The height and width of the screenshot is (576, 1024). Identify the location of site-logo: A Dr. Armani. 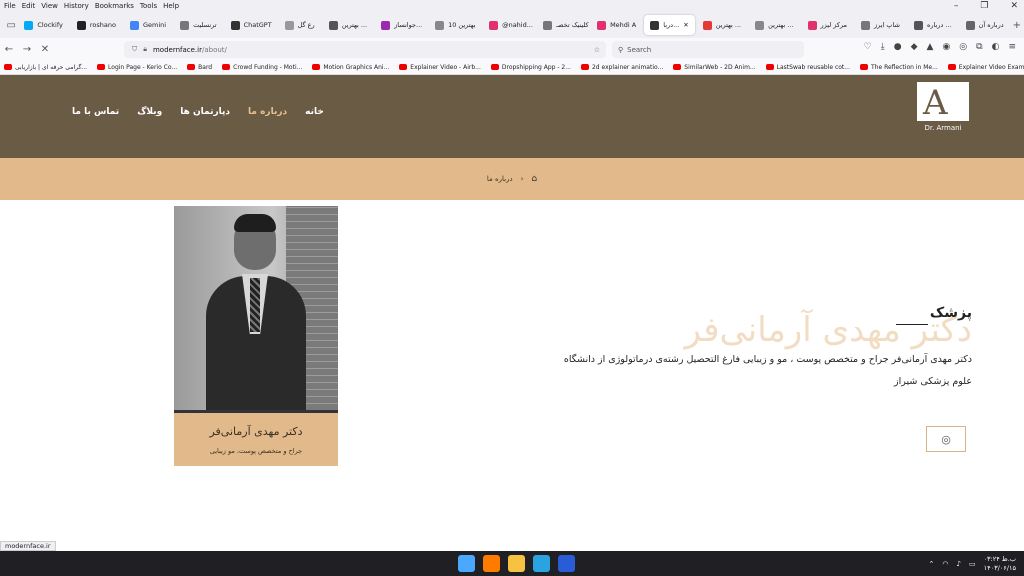
(943, 108).